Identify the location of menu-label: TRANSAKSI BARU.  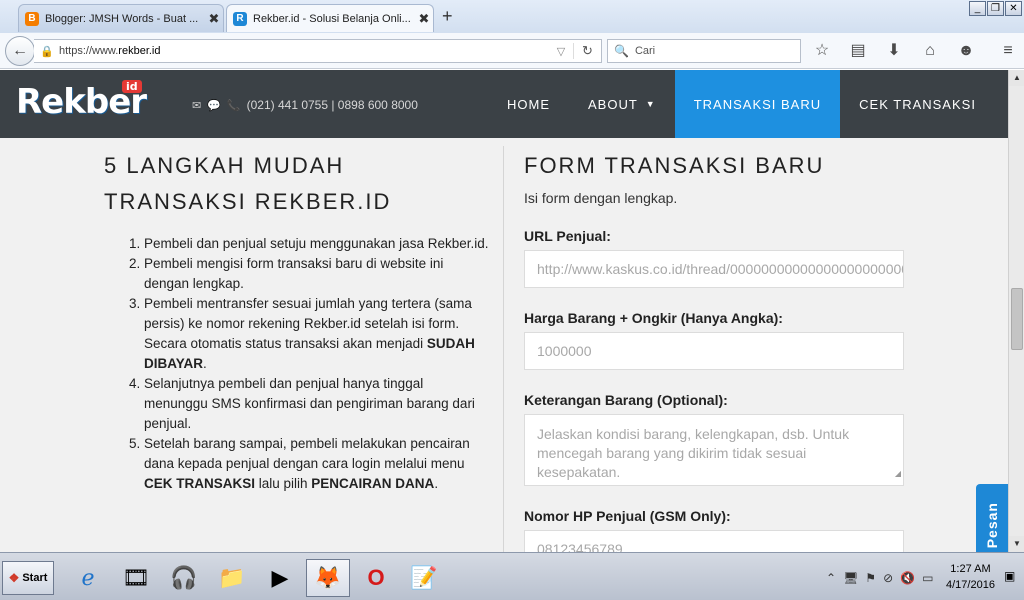
(757, 104).